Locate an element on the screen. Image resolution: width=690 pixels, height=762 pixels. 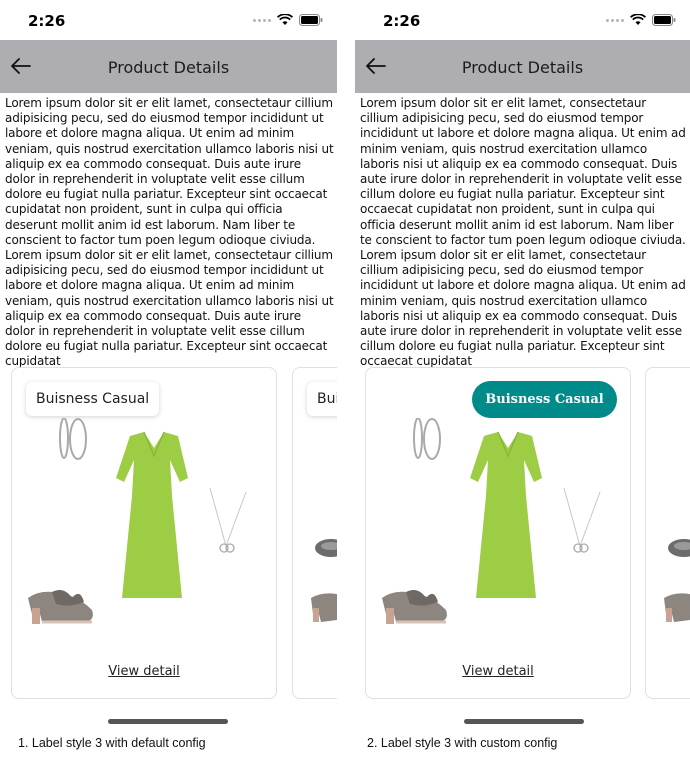
caption-right: 2. Label style 3 with custom config is located at coordinates (462, 743).